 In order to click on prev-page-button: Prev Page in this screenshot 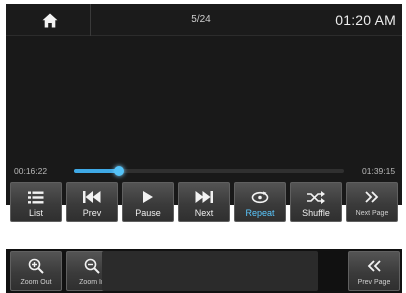, I will do `click(374, 271)`.